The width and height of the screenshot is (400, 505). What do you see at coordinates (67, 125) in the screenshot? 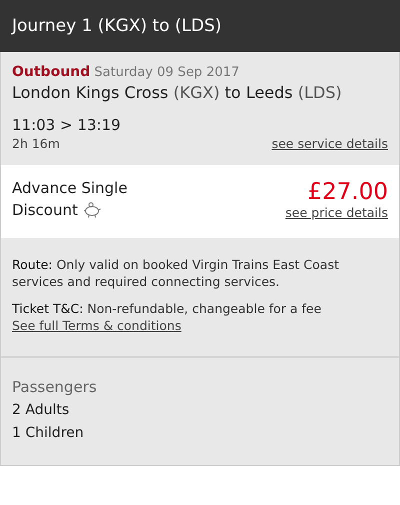
I see `journey-times: 11:03 > 13:19` at bounding box center [67, 125].